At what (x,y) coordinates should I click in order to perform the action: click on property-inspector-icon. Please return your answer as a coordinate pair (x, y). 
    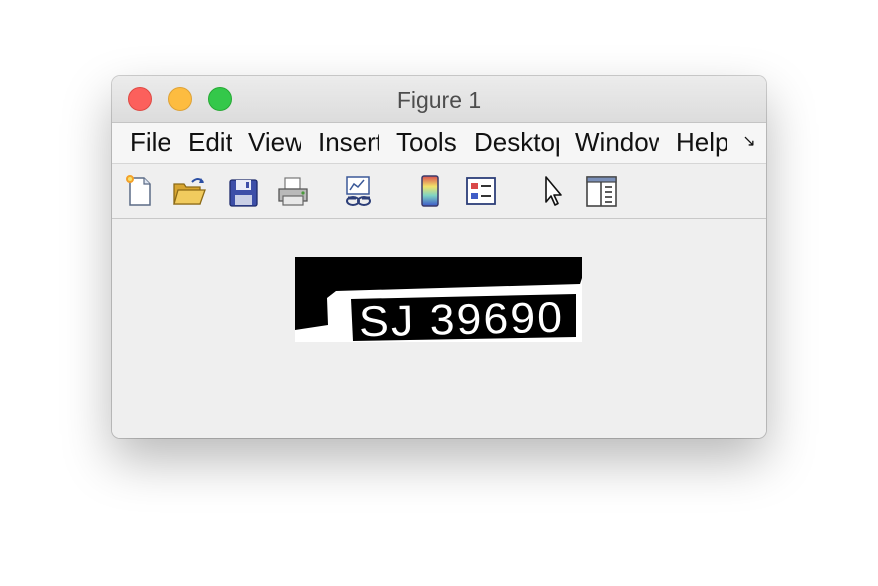
    Looking at the image, I should click on (601, 191).